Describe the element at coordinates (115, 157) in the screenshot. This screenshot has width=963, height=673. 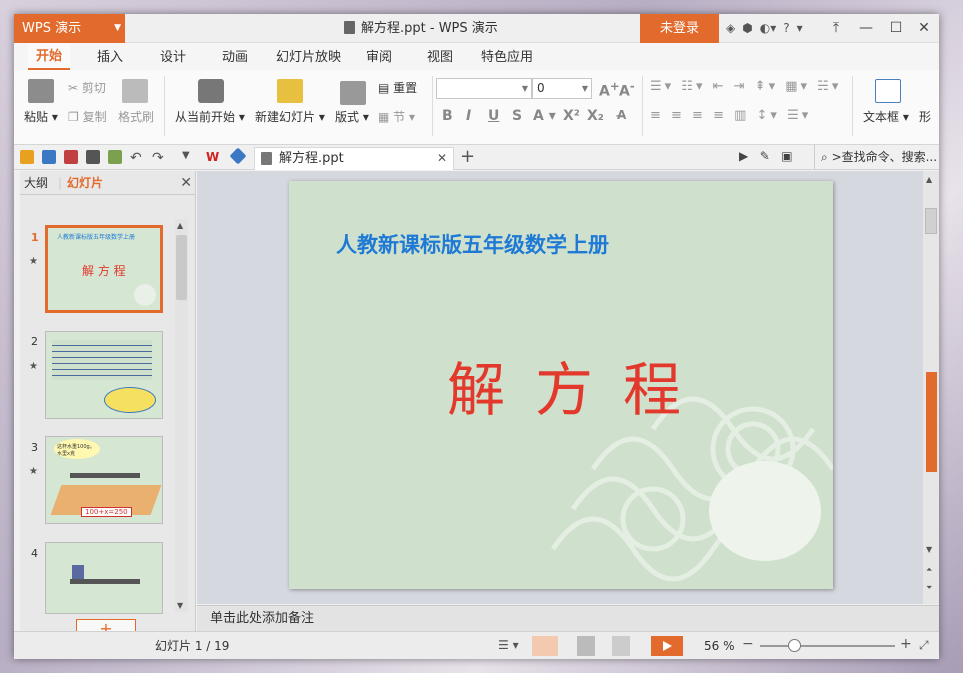
I see `print-preview-icon` at that location.